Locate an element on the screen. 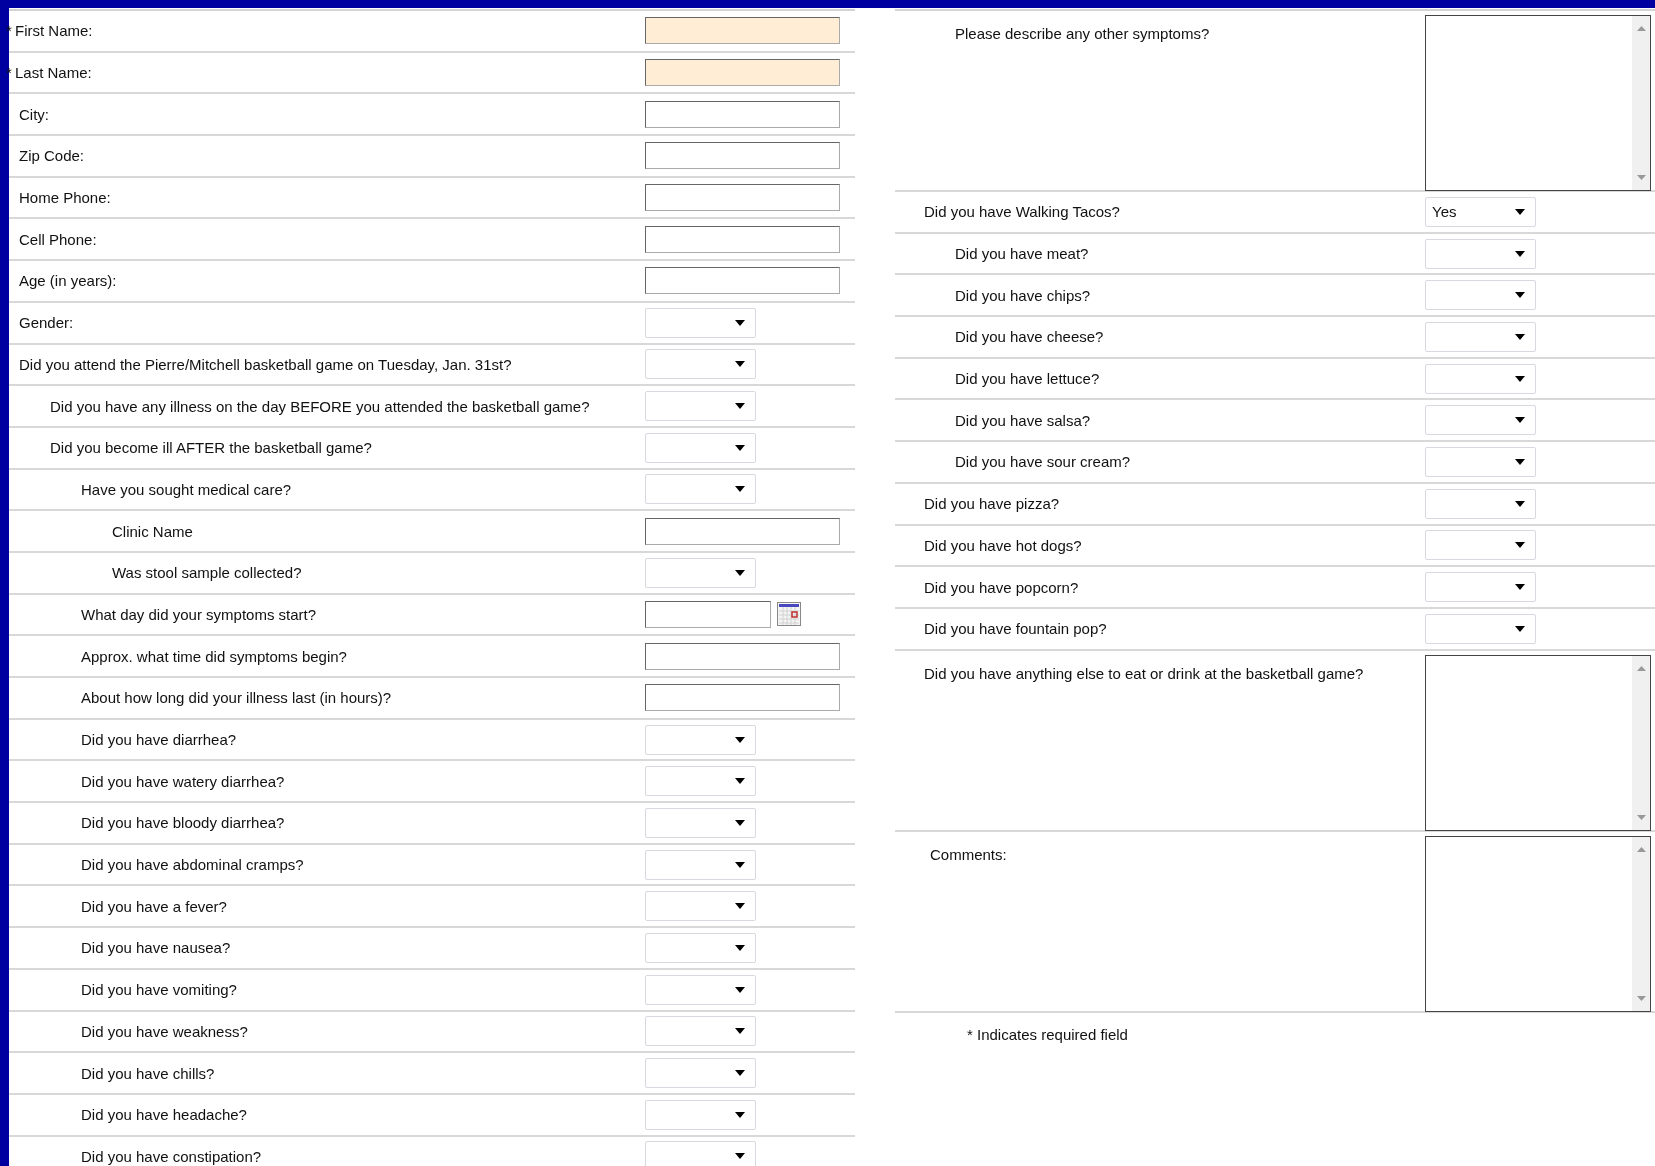 This screenshot has height=1166, width=1655. calendar-icon is located at coordinates (789, 614).